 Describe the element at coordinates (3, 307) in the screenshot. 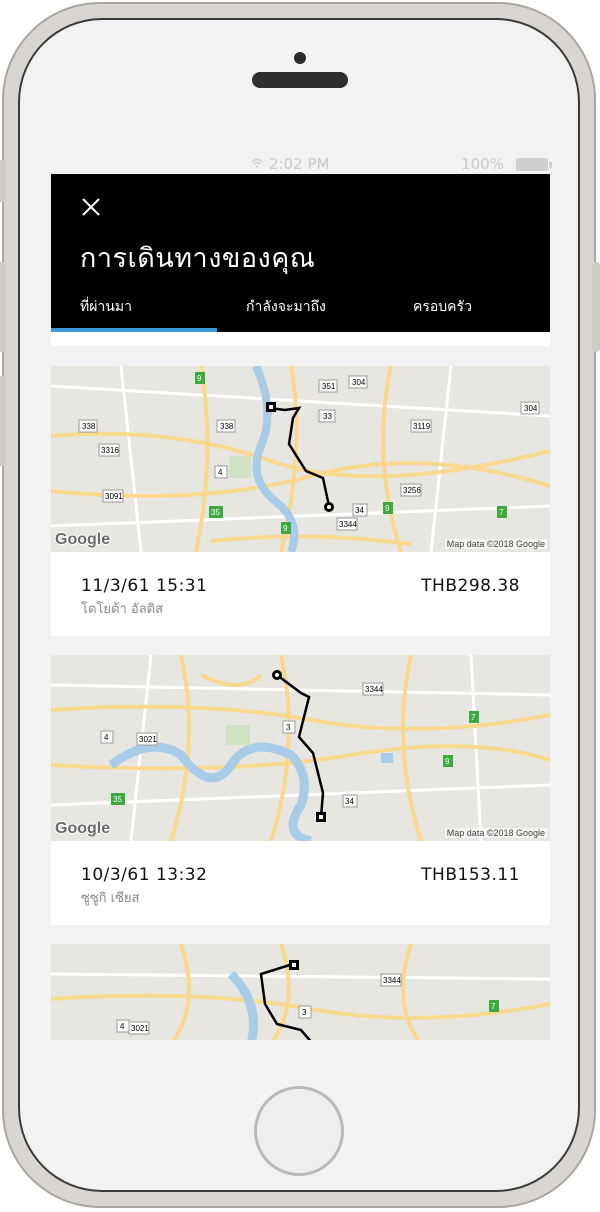

I see `volume-up-button` at that location.